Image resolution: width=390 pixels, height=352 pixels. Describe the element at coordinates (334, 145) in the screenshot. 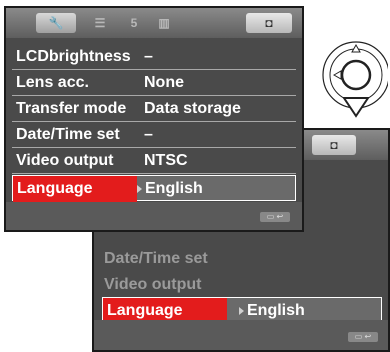

I see `zoom-camera-tab: ◘` at that location.